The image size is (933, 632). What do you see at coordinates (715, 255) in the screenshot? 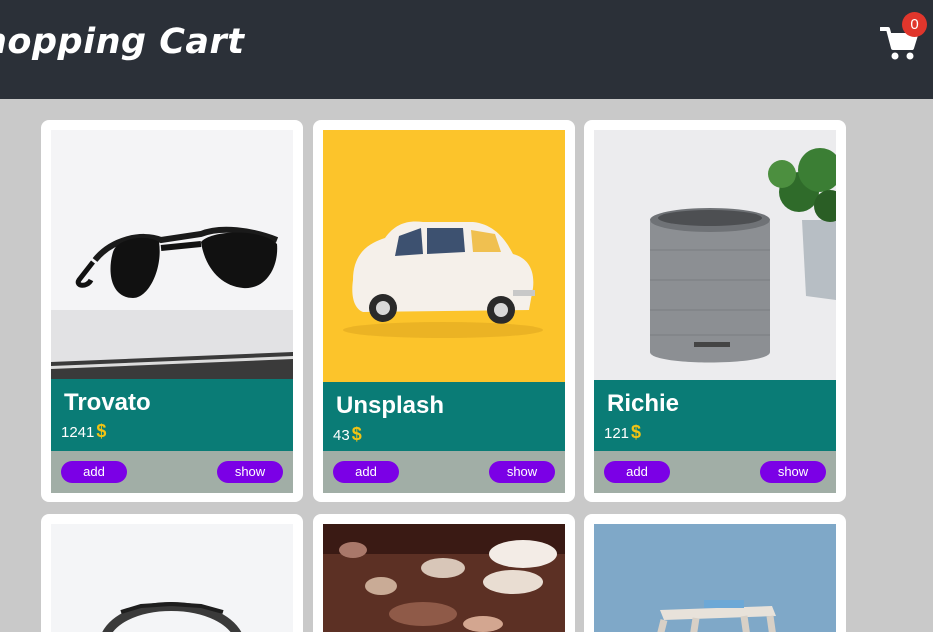
I see `product-image-smart-speaker` at bounding box center [715, 255].